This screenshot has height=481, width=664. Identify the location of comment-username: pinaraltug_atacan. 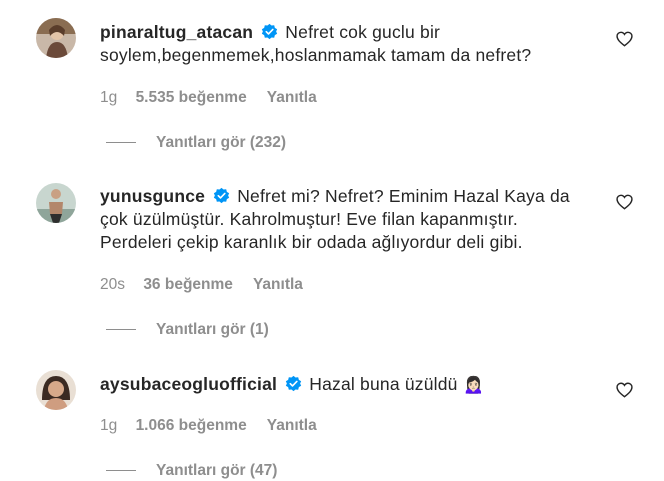
(176, 32).